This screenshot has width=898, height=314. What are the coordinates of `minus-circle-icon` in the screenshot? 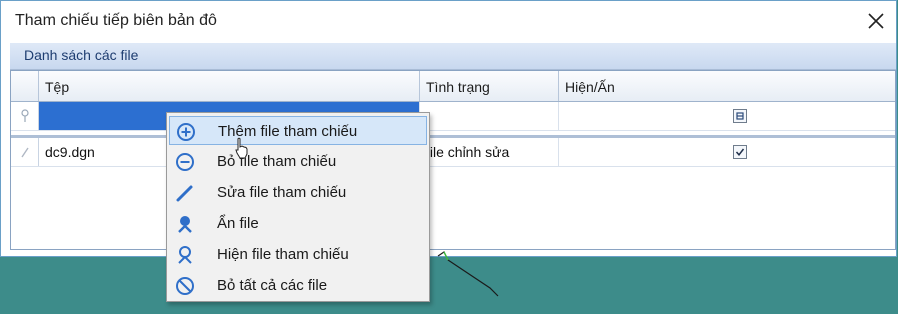 It's located at (185, 162).